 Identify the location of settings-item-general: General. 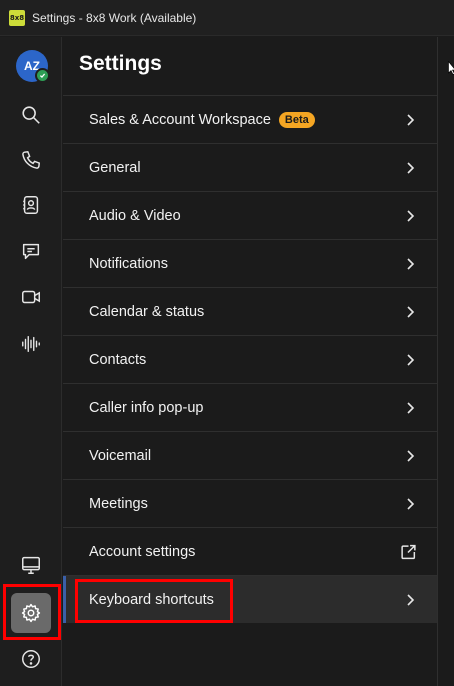
(250, 167).